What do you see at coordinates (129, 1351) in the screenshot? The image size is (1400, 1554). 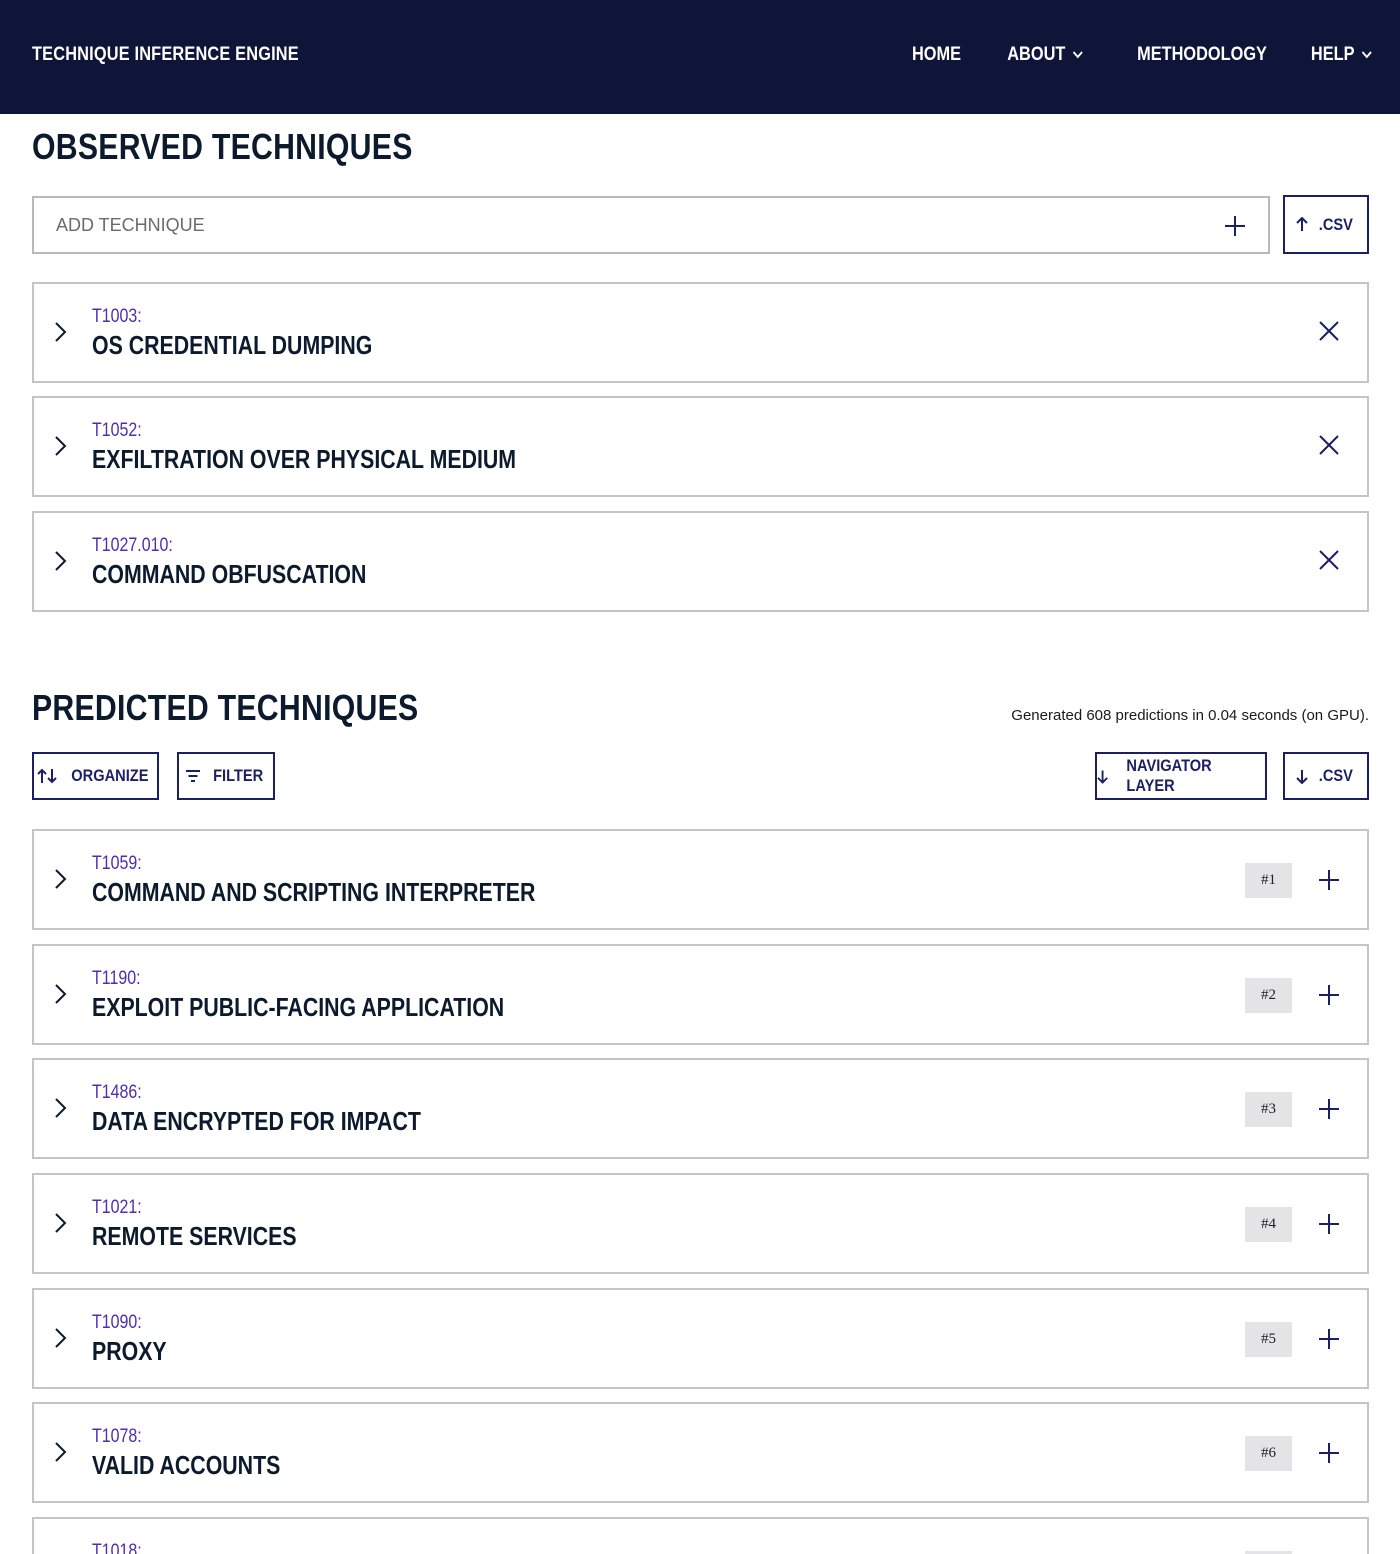 I see `technique-name: PROXY` at bounding box center [129, 1351].